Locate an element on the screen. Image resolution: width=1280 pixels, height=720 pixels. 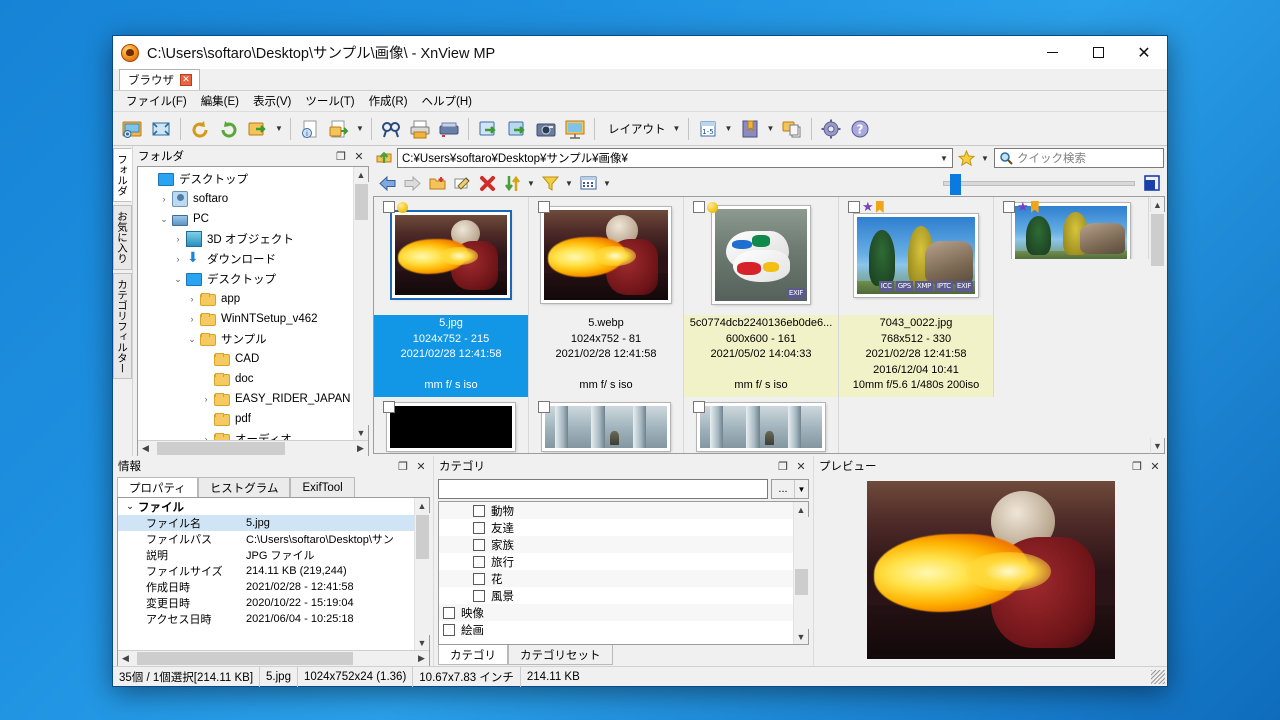
menu-help: ヘルプ(H) is located at coordinates (447, 101).